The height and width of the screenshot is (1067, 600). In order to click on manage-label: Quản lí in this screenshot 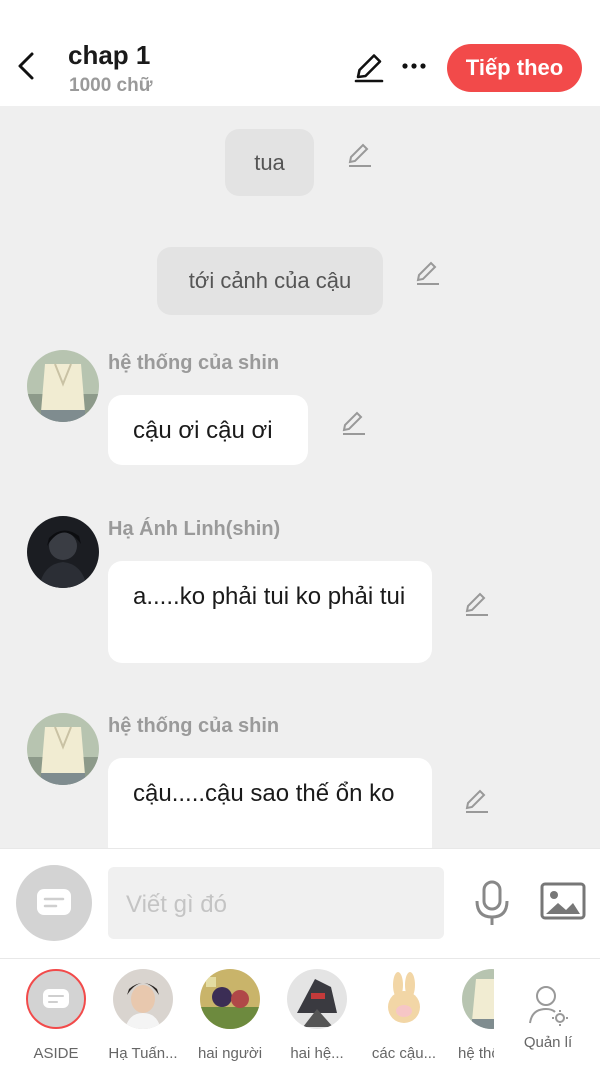, I will do `click(548, 1042)`.